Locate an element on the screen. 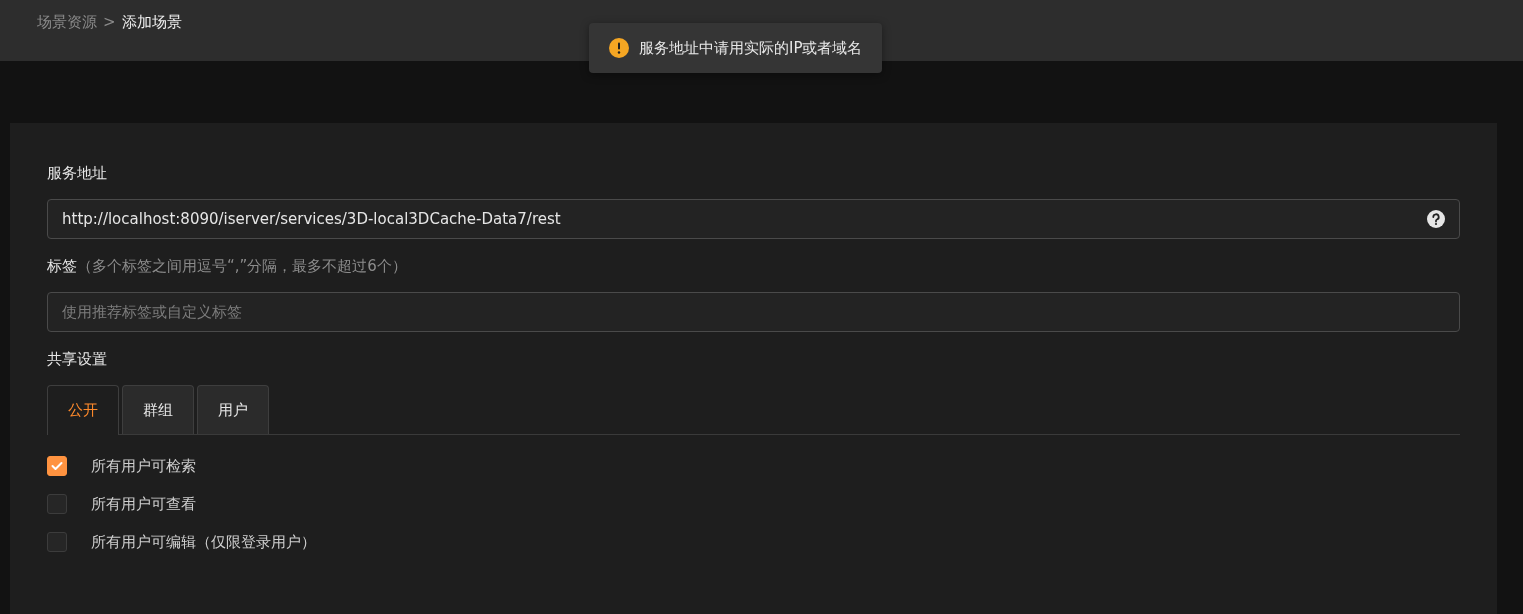 The width and height of the screenshot is (1523, 614). tab: 群组 is located at coordinates (158, 409).